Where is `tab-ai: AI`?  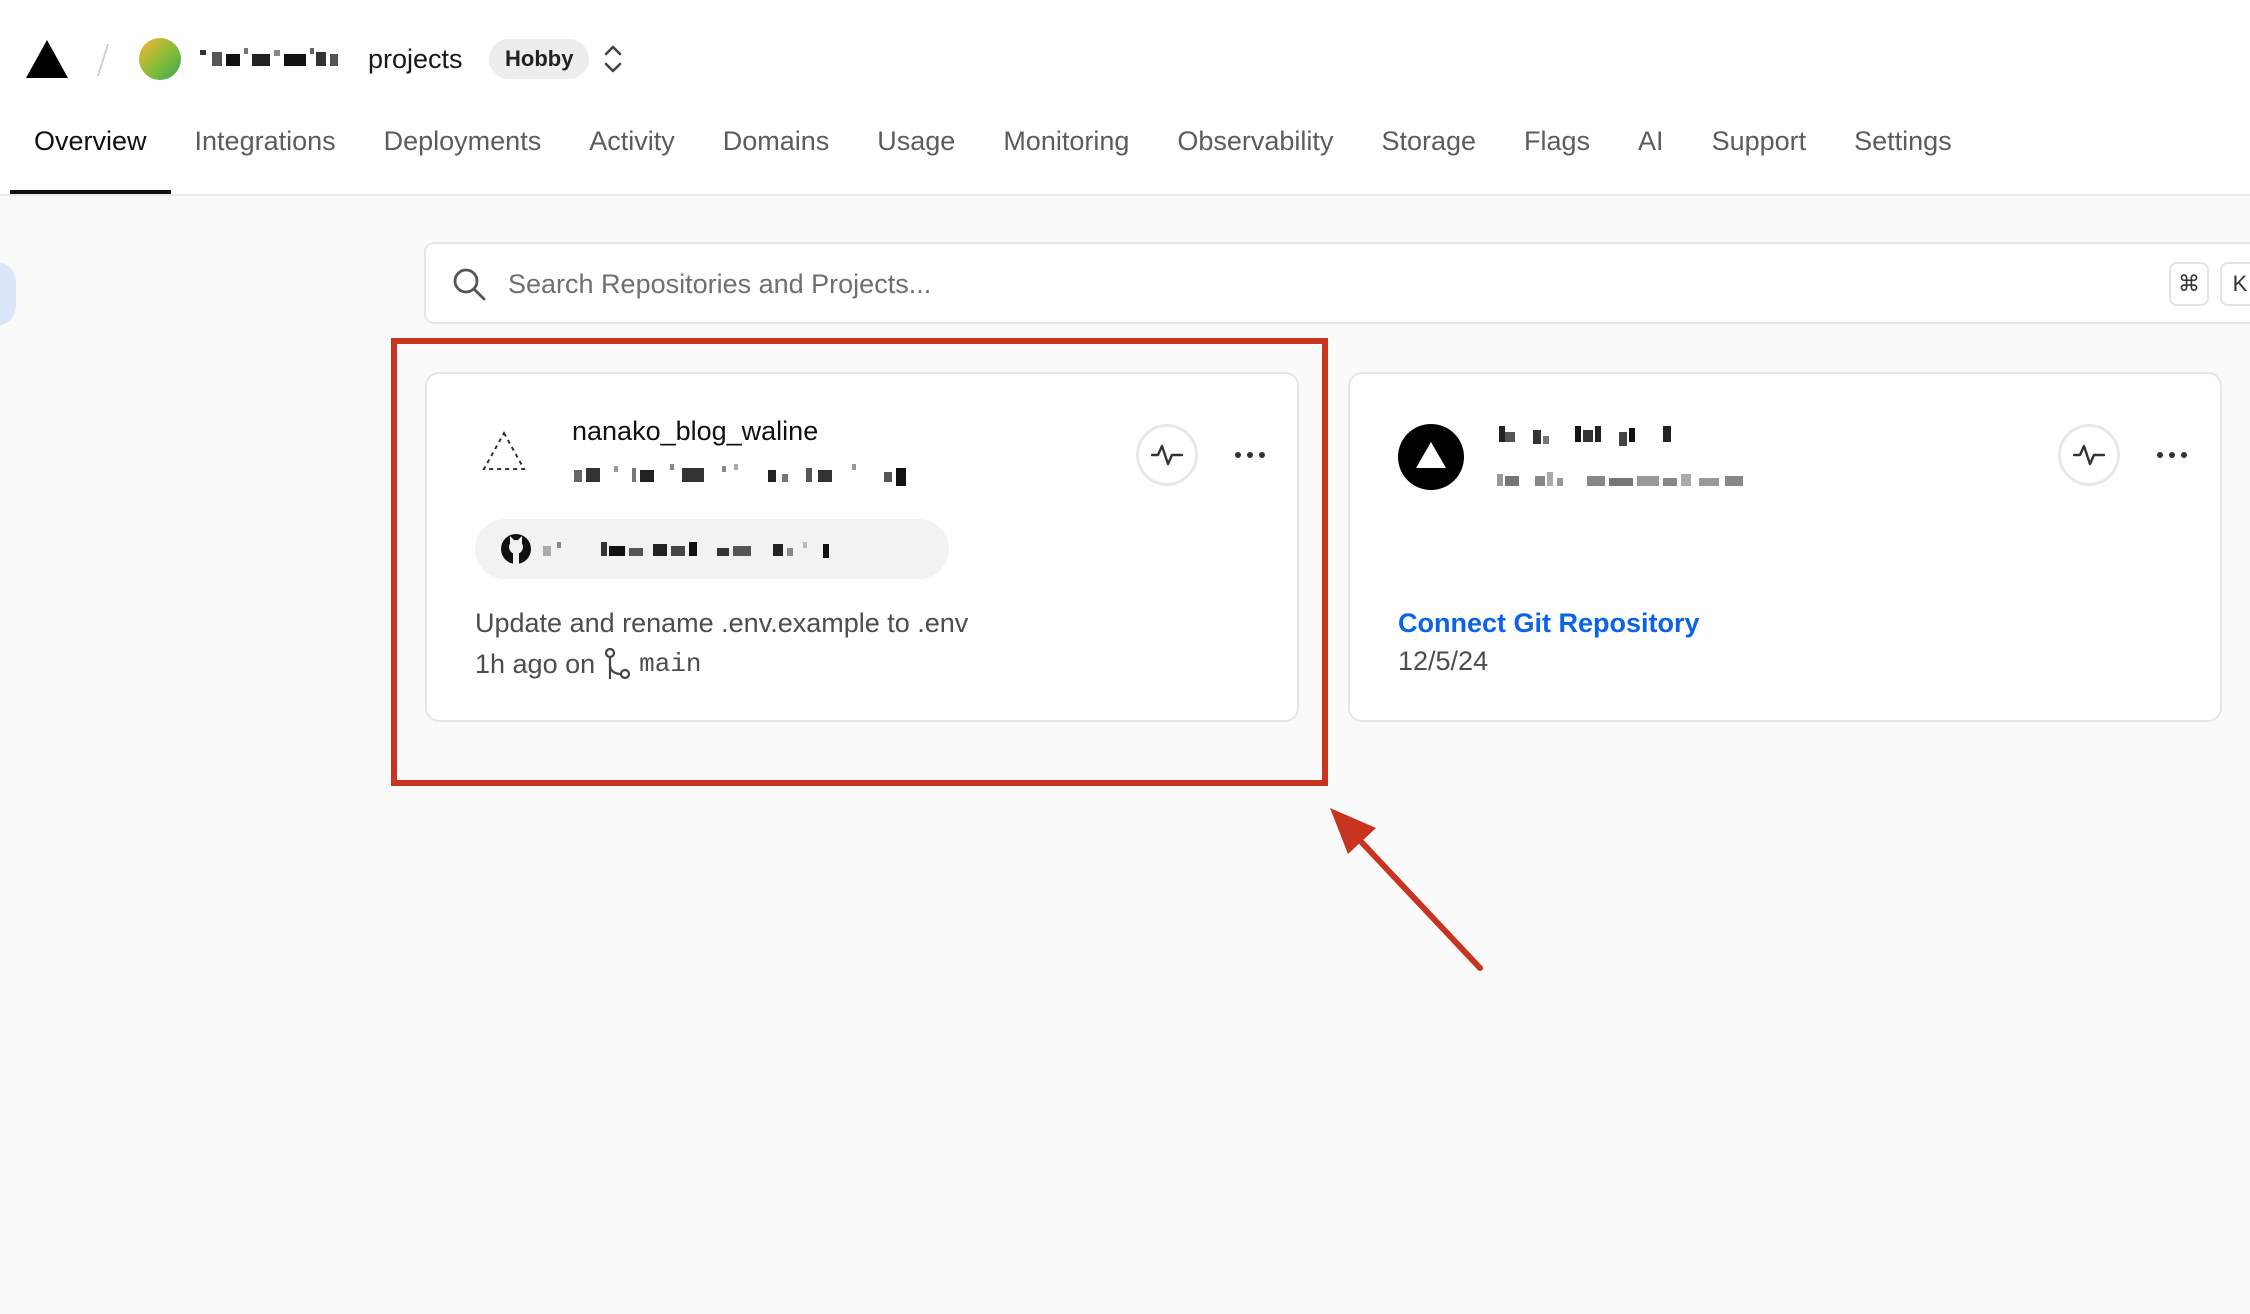 tab-ai: AI is located at coordinates (1651, 159).